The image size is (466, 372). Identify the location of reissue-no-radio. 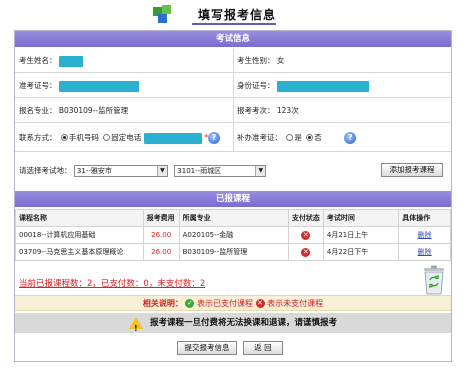
(310, 137).